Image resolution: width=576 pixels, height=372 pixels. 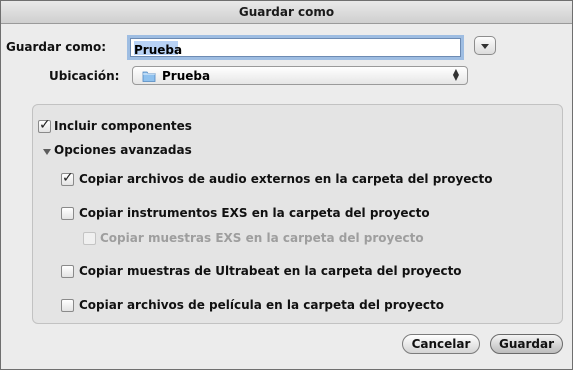 I want to click on copy-exs-instruments-checkbox, so click(x=67, y=213).